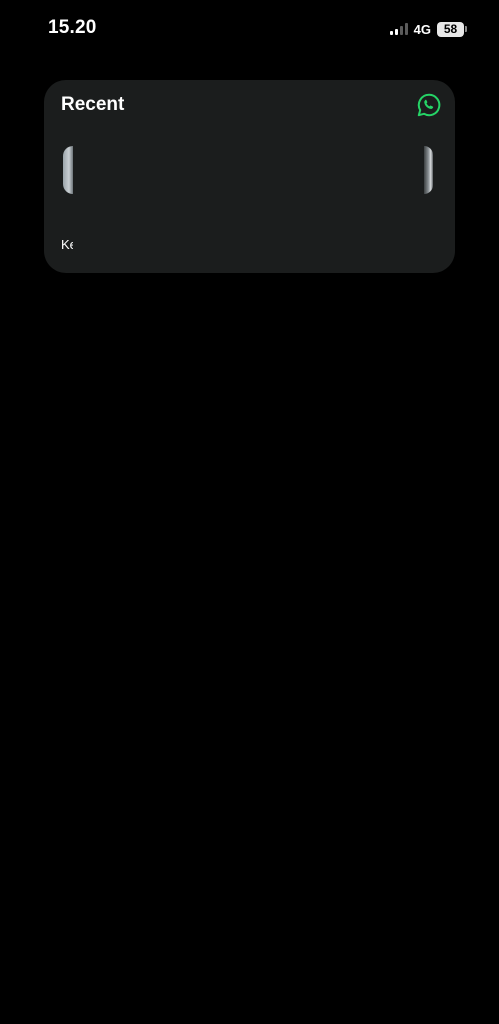  I want to click on status-indicators: 4G 58, so click(428, 29).